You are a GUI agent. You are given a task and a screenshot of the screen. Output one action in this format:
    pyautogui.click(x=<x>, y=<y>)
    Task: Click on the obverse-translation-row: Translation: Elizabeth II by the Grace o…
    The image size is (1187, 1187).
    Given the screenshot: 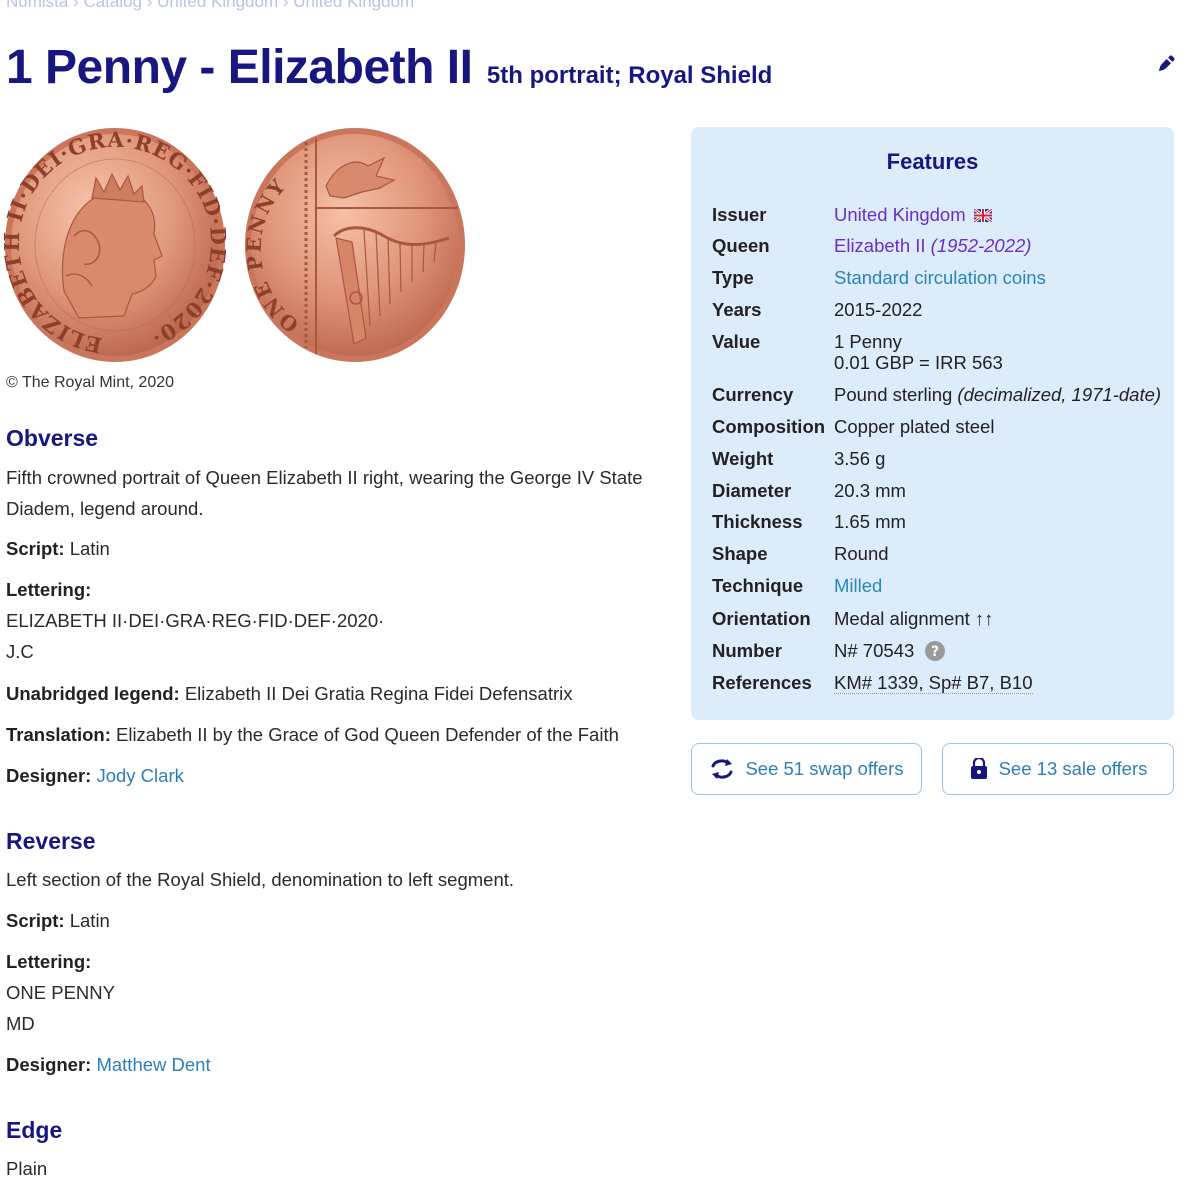 What is the action you would take?
    pyautogui.click(x=336, y=734)
    